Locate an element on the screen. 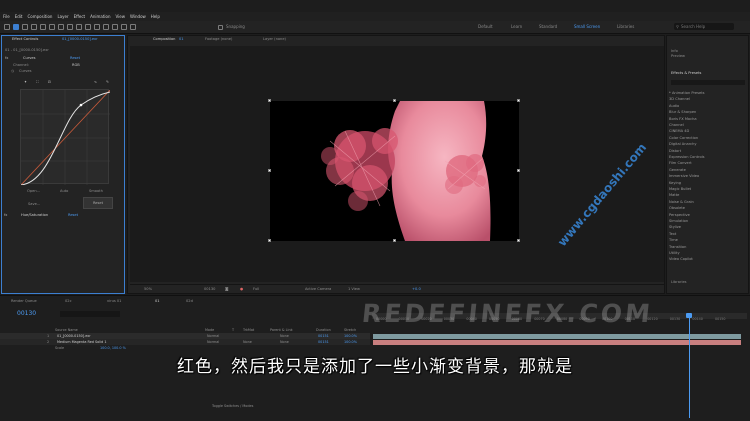 The width and height of the screenshot is (750, 421). render-queue-tab: Render Queue is located at coordinates (24, 301).